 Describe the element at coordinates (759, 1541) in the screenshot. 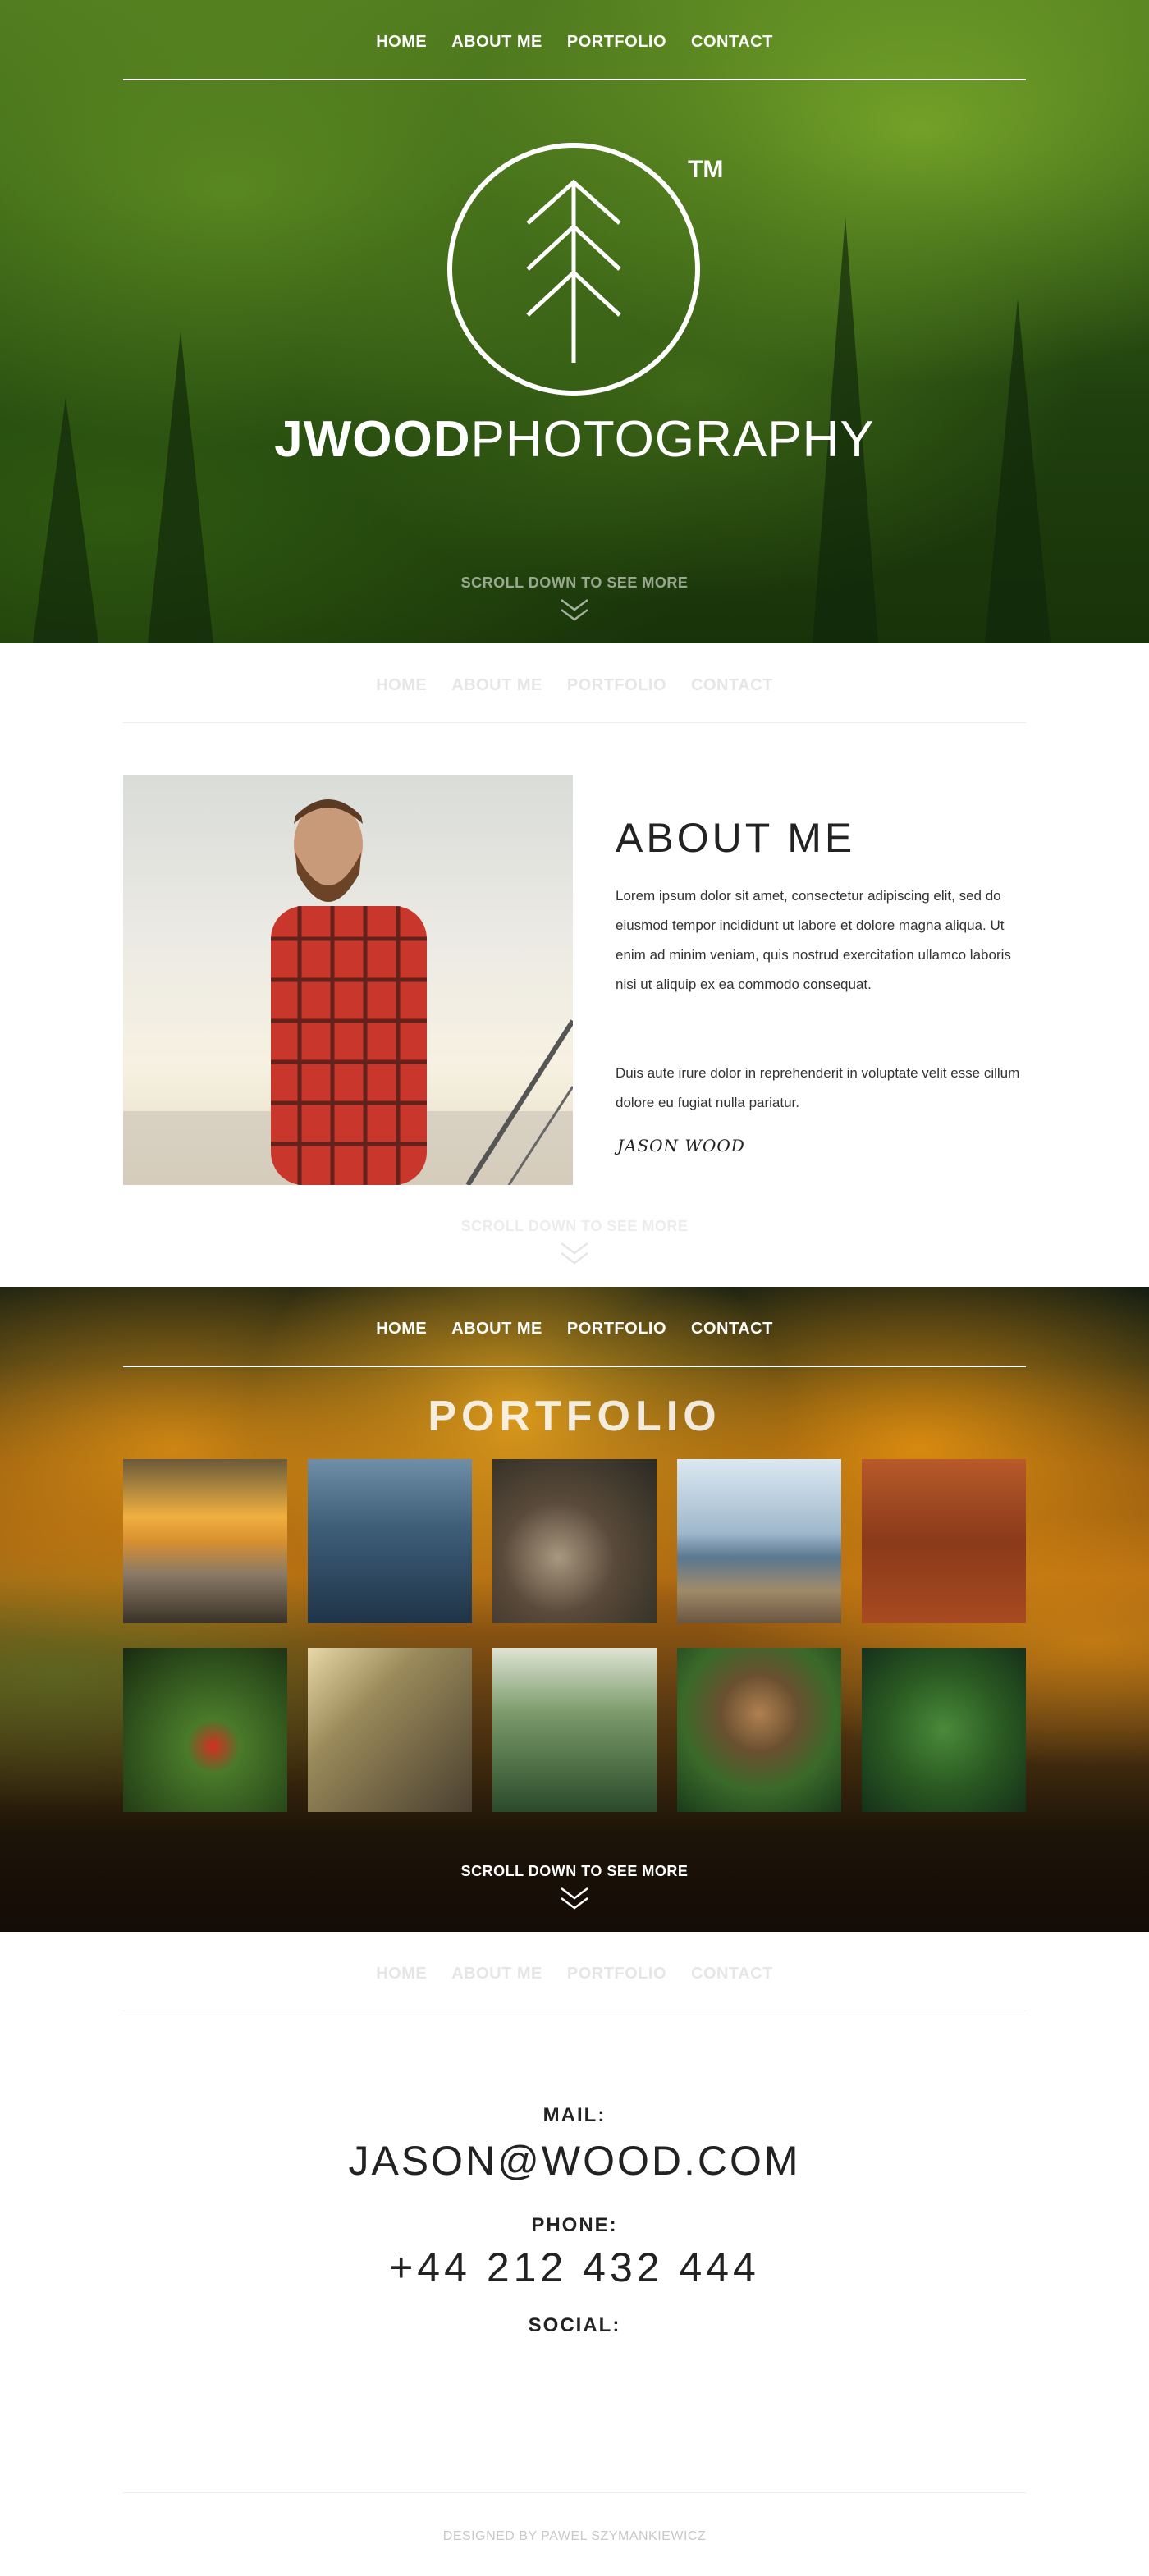

I see `portfolio-thumb-lake-pier` at that location.